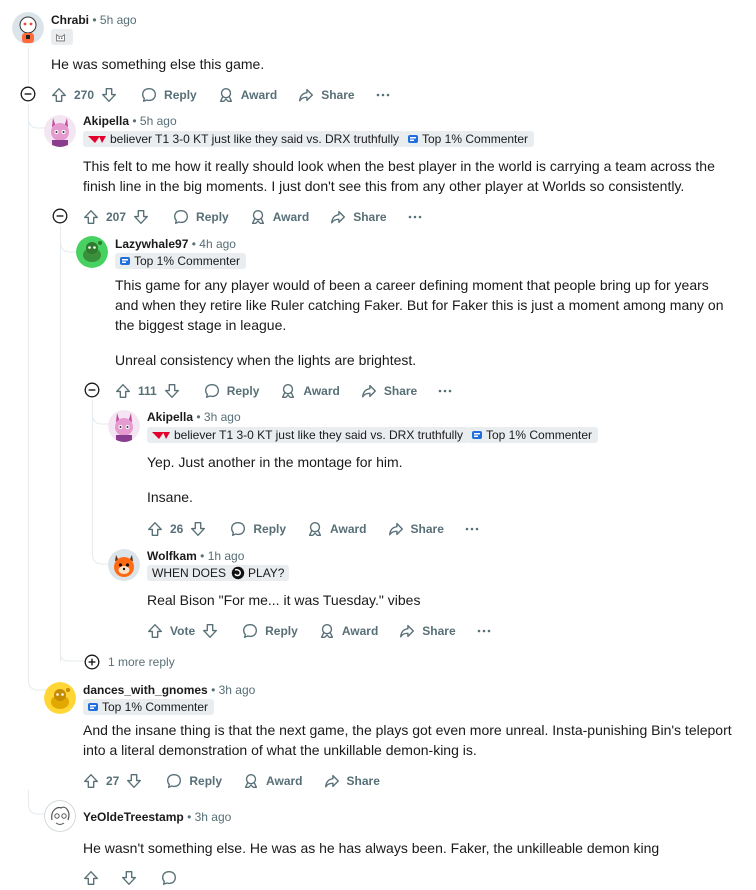 The width and height of the screenshot is (756, 890). What do you see at coordinates (189, 573) in the screenshot?
I see `user-flair-text: WHEN DOES` at bounding box center [189, 573].